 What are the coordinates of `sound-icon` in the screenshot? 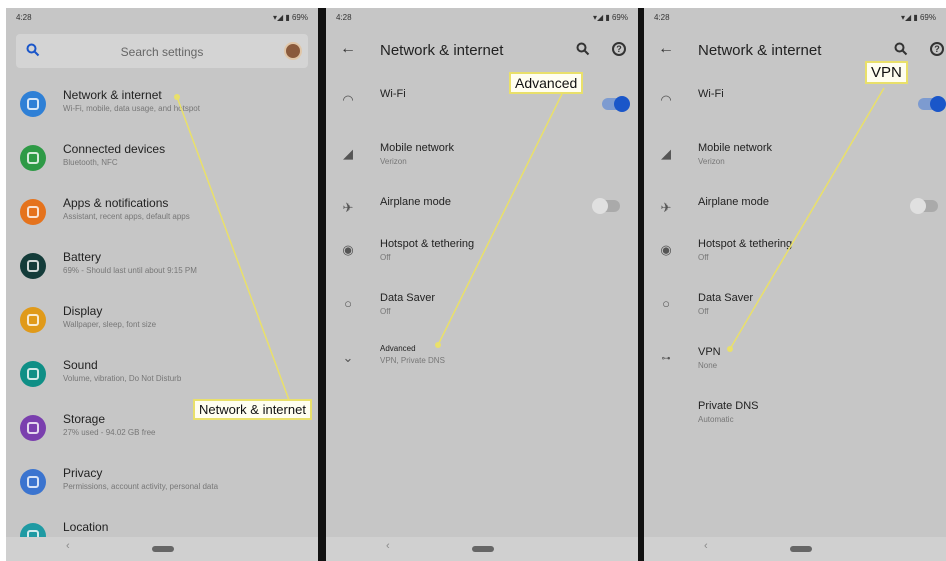 It's located at (33, 374).